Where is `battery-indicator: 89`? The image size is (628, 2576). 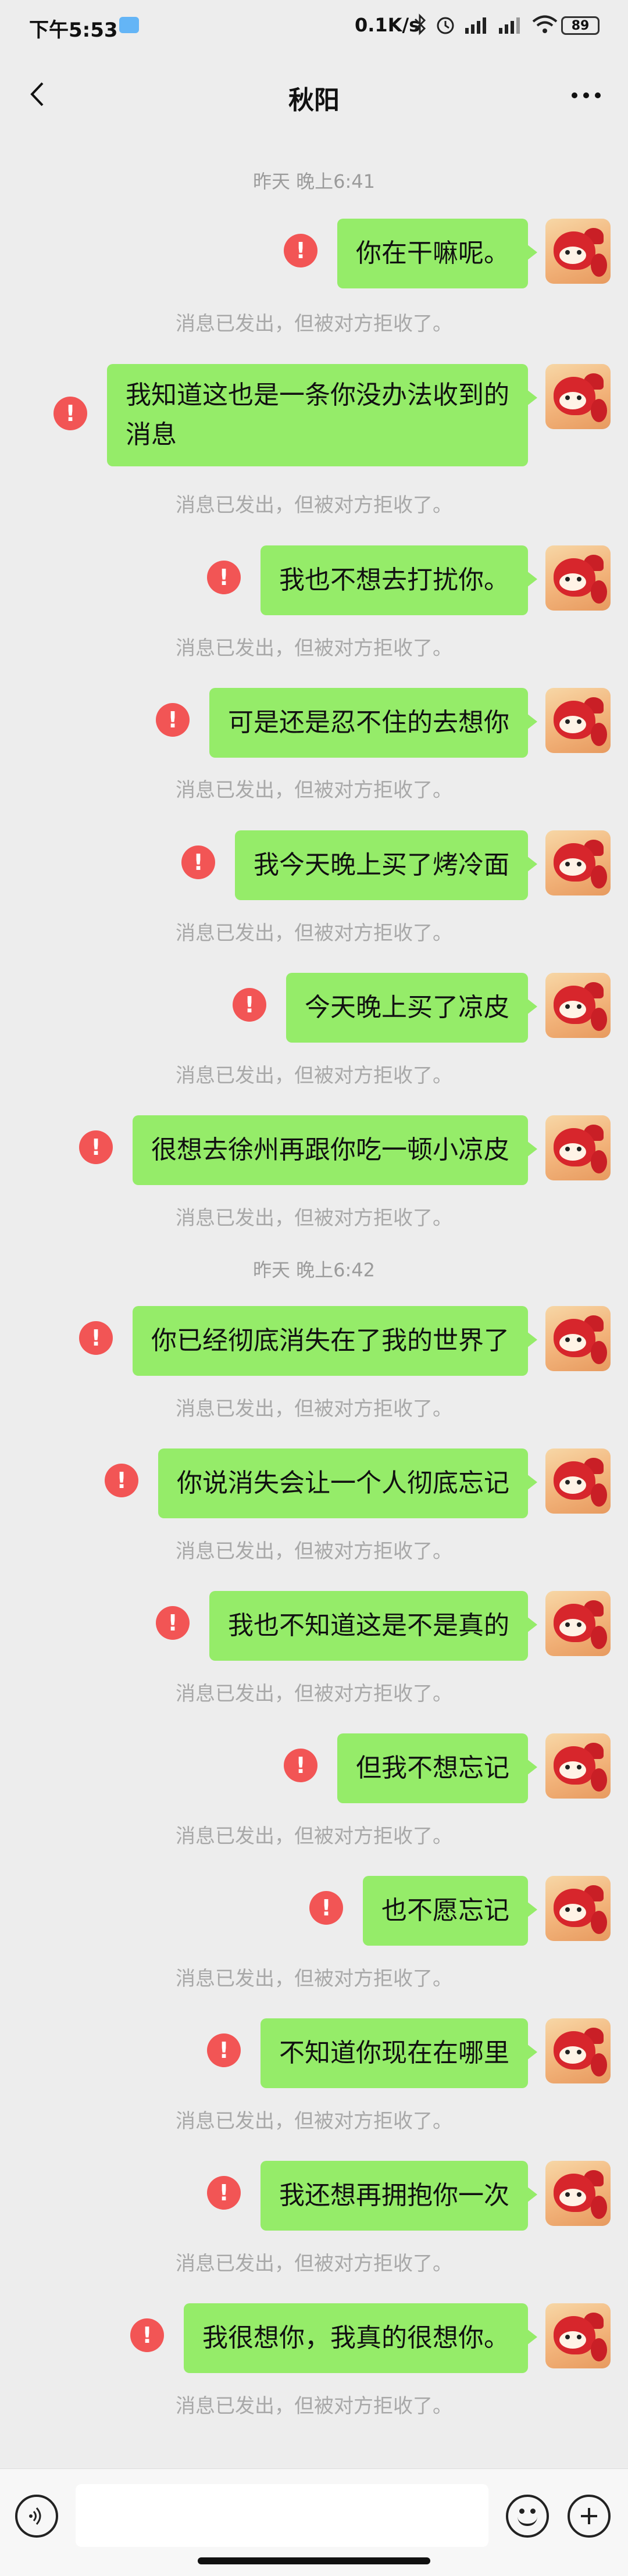 battery-indicator: 89 is located at coordinates (580, 26).